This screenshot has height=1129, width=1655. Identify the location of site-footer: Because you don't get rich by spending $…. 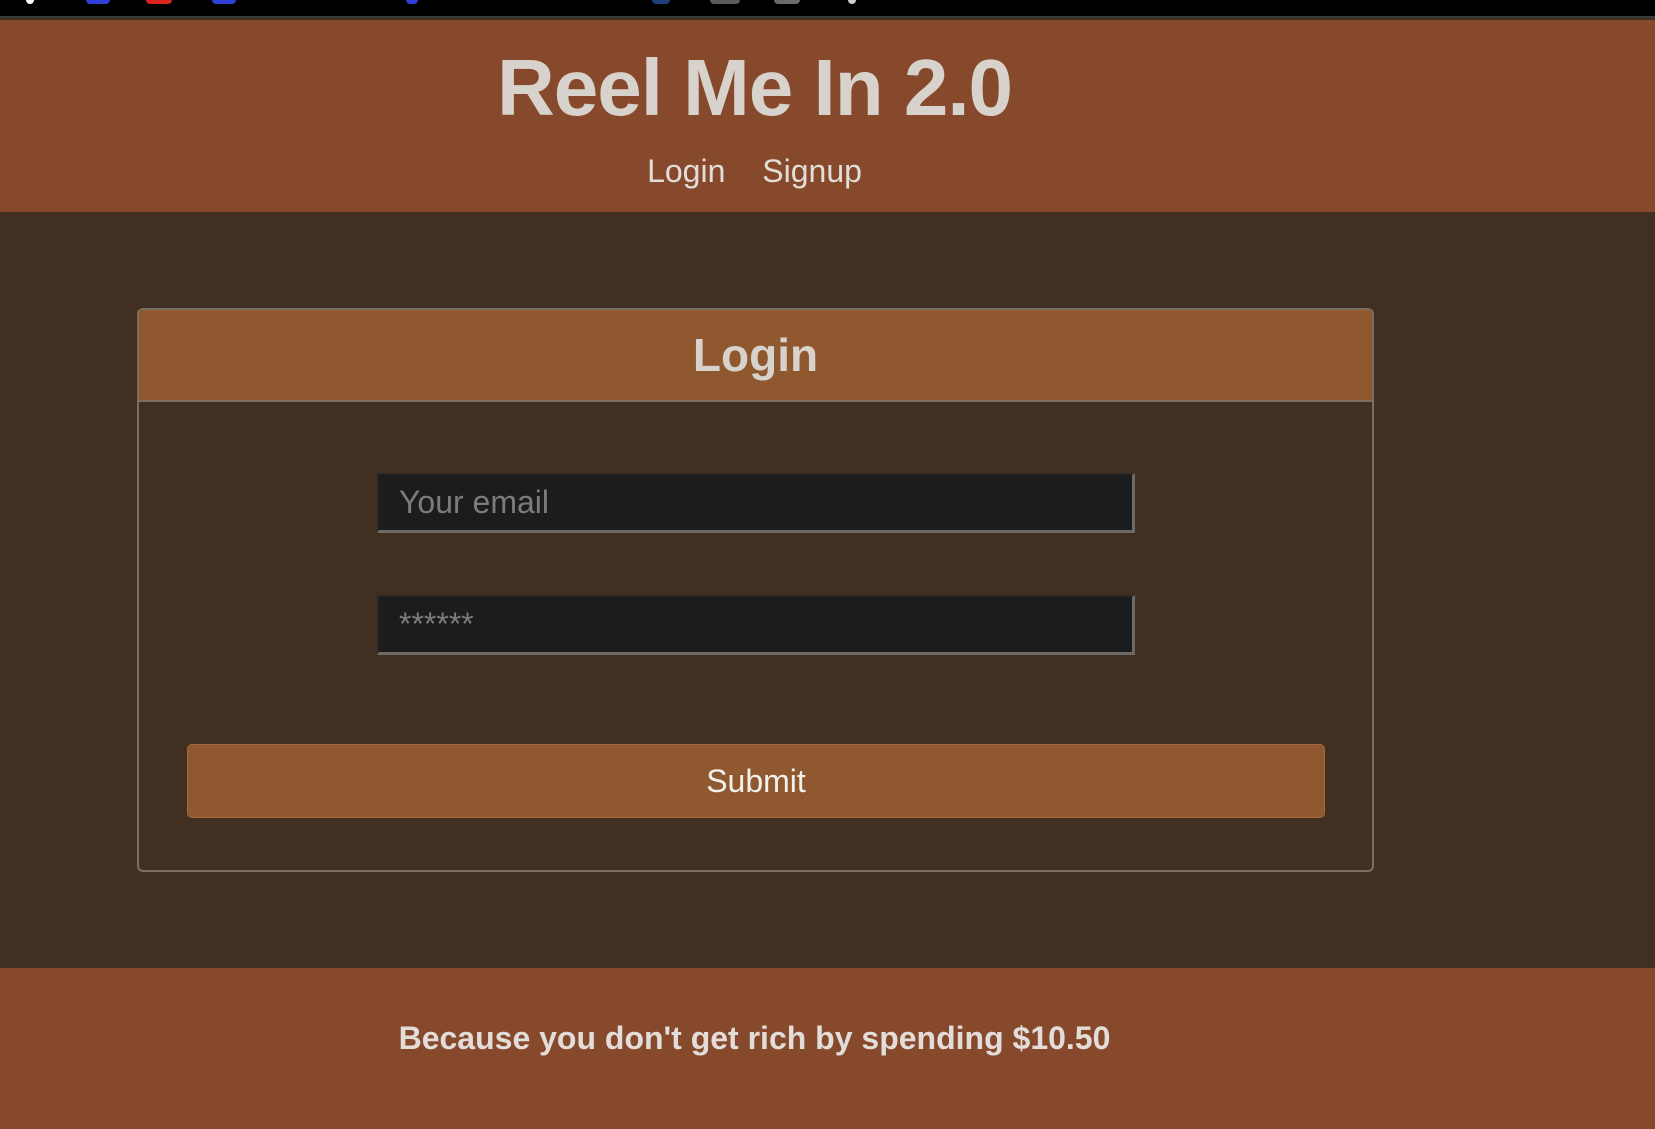
(827, 1048).